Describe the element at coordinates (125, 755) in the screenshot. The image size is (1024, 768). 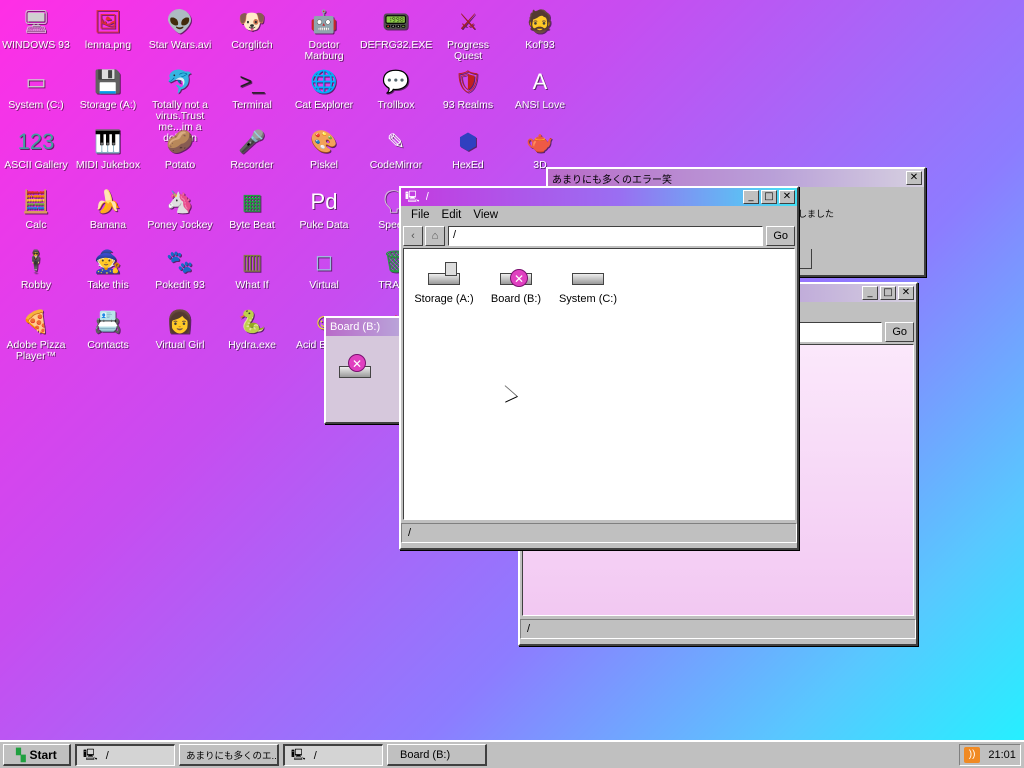
I see `taskbar-item-explorer-1: 🖳 /` at that location.